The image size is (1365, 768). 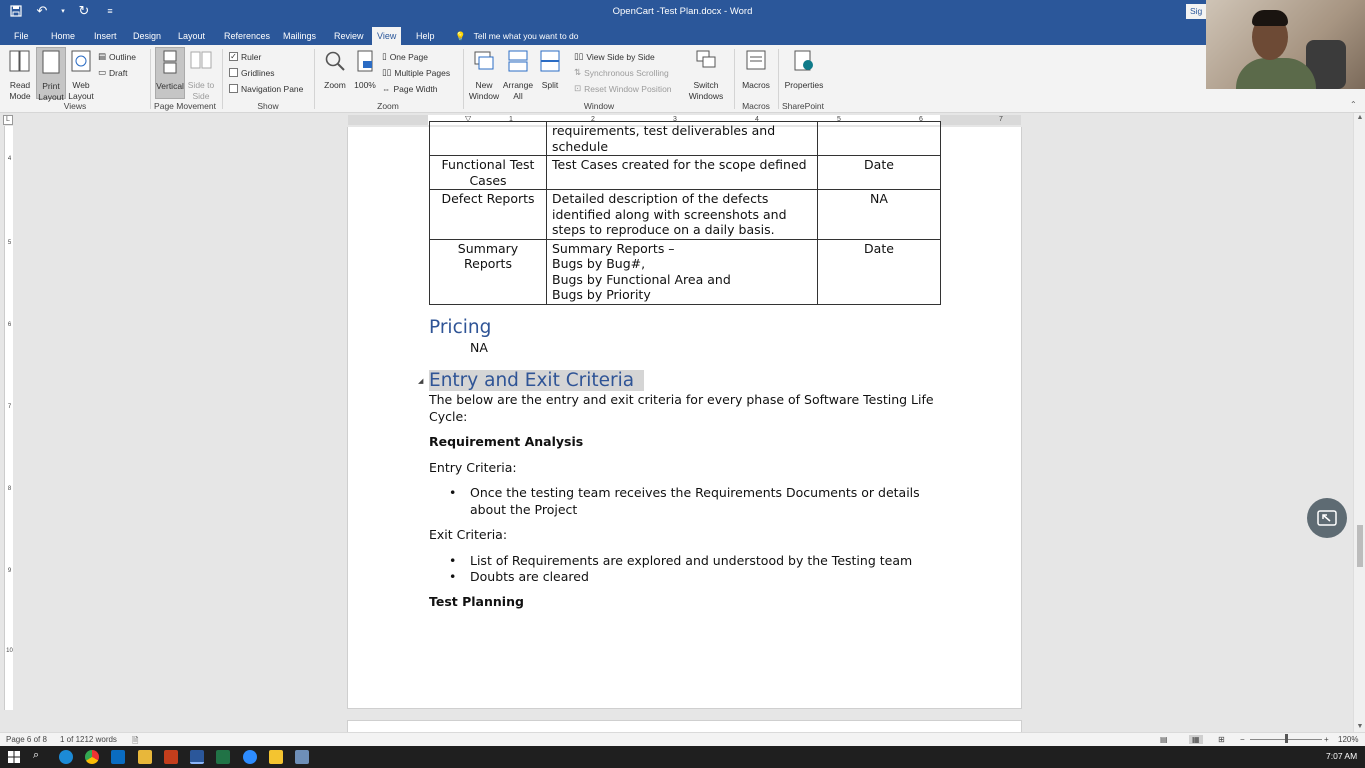 I want to click on zoom-app-icon, so click(x=250, y=757).